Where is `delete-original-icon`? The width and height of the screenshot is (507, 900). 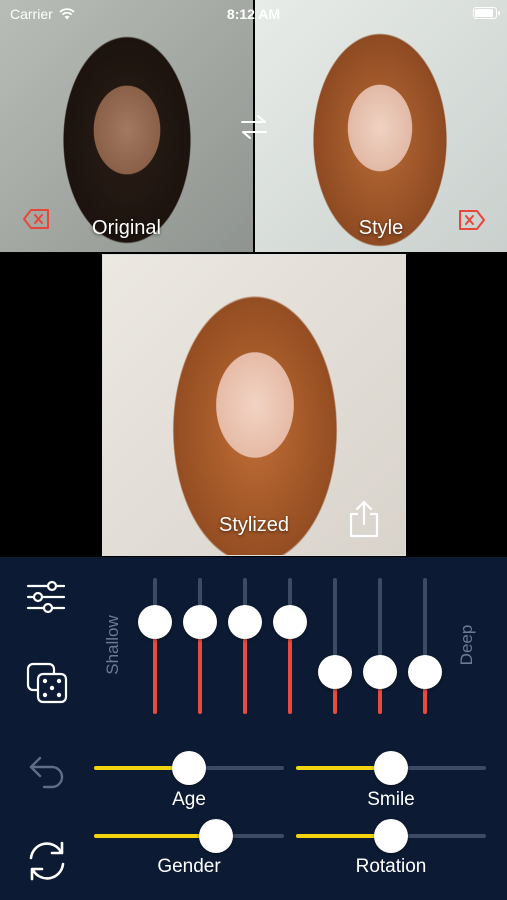
delete-original-icon is located at coordinates (36, 219).